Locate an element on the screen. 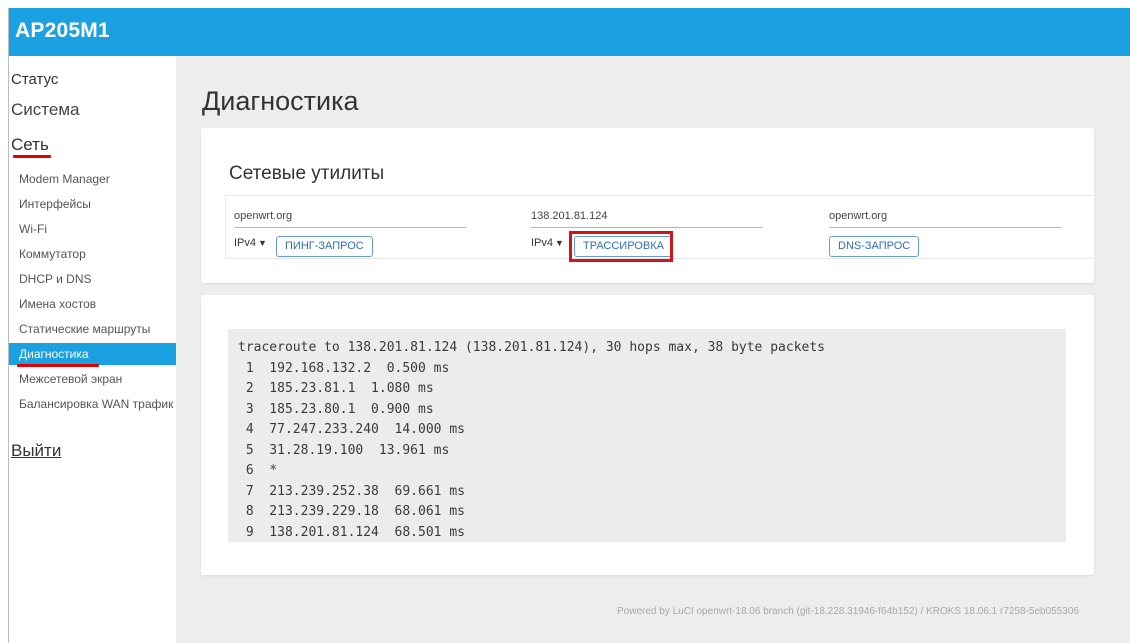 Image resolution: width=1130 pixels, height=643 pixels. sidebar-item-static-routes: Статические маршруты is located at coordinates (92, 329).